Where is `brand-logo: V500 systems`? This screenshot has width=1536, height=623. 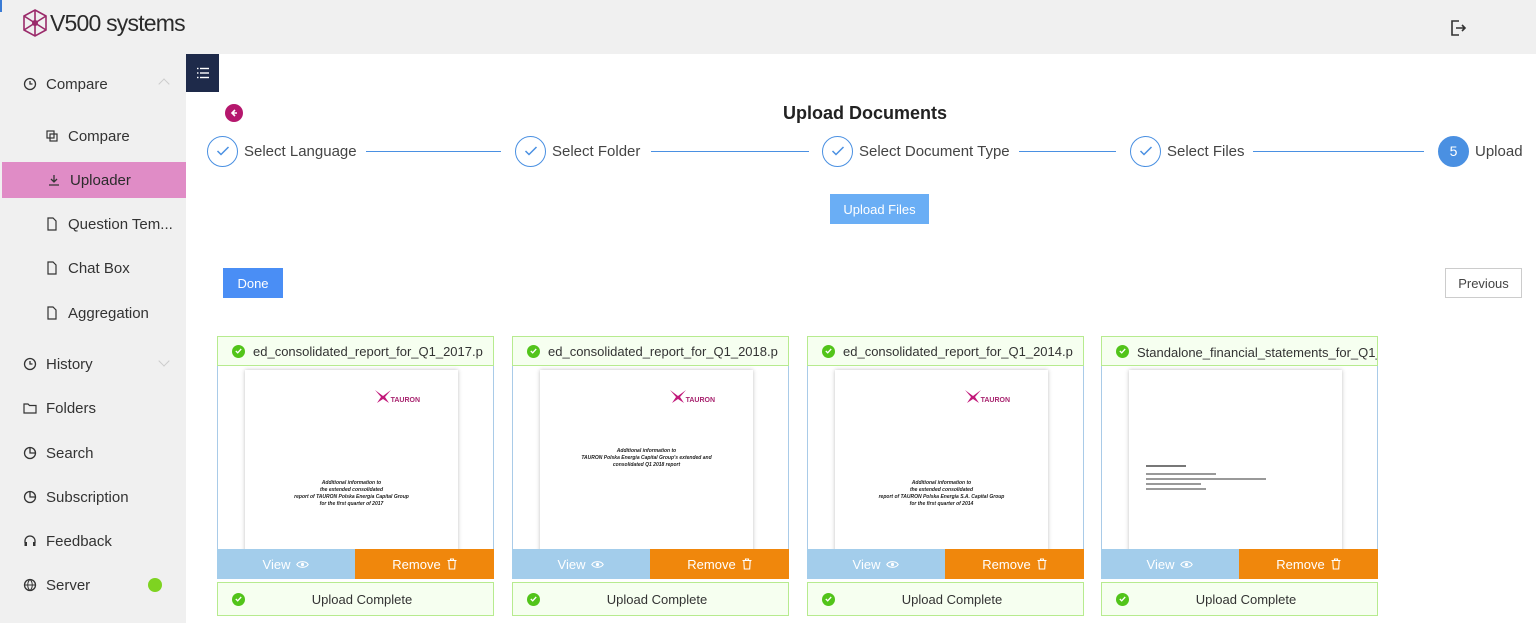 brand-logo: V500 systems is located at coordinates (104, 23).